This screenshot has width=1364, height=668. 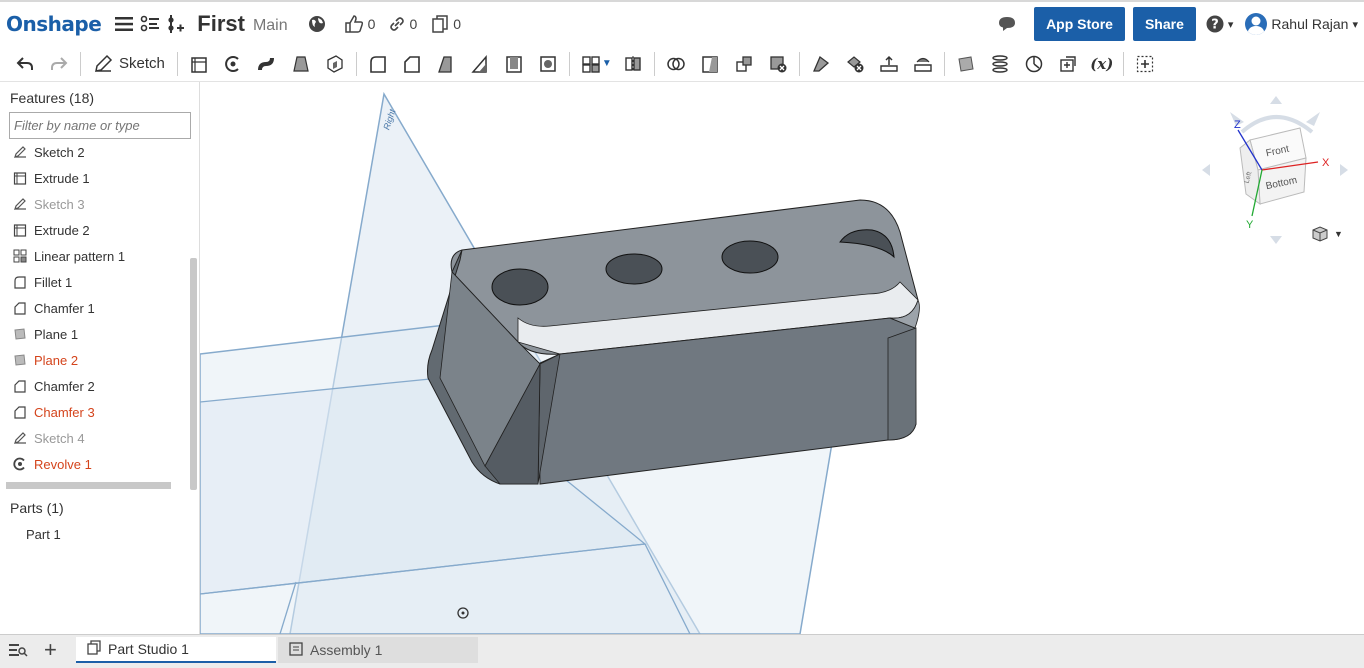 I want to click on sketch-button: Sketch, so click(x=129, y=64).